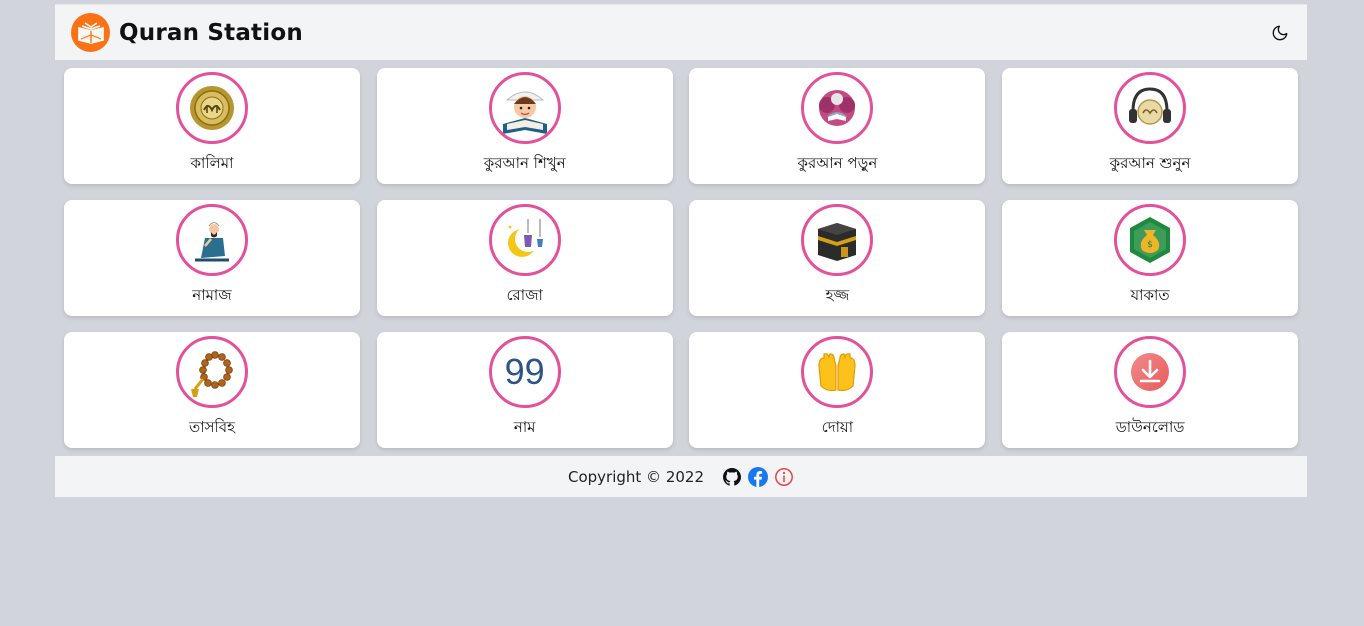 This screenshot has height=626, width=1364. I want to click on app-title: Quran Station, so click(211, 32).